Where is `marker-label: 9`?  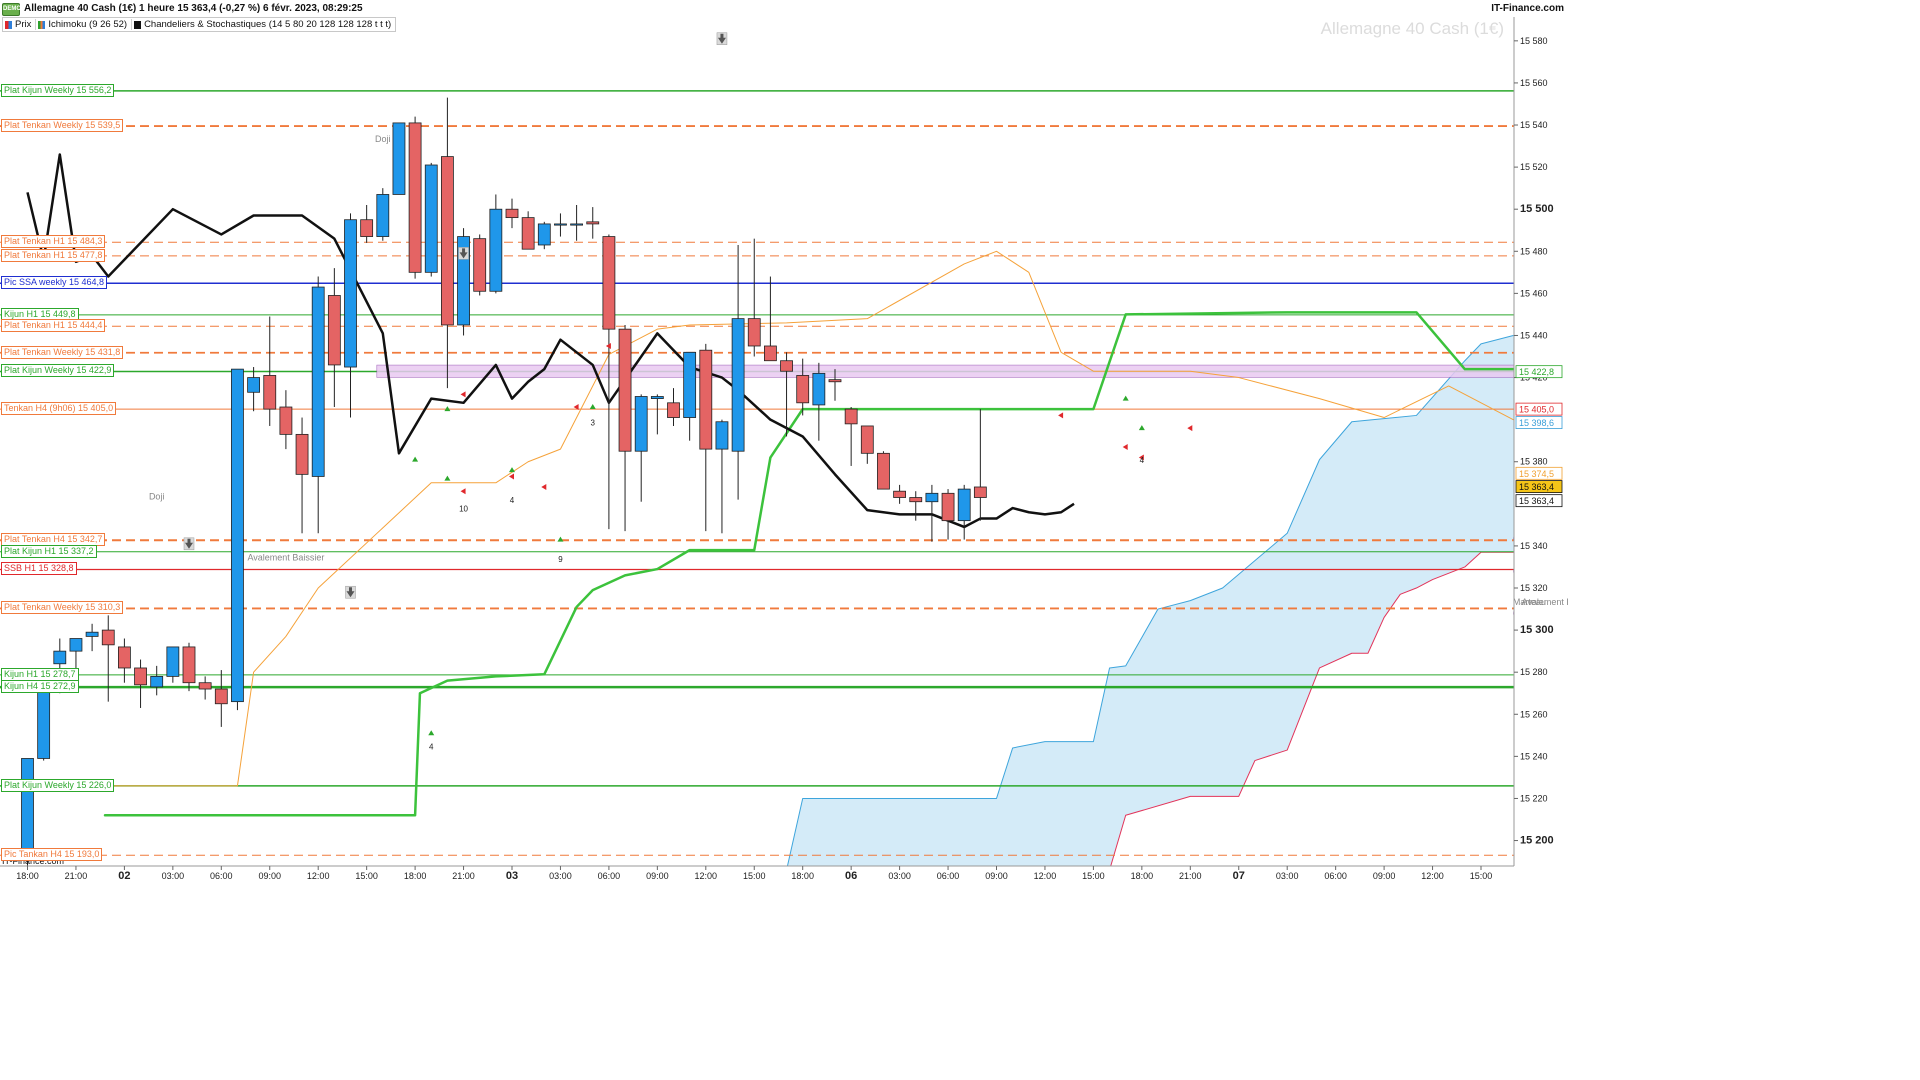
marker-label: 9 is located at coordinates (560, 559).